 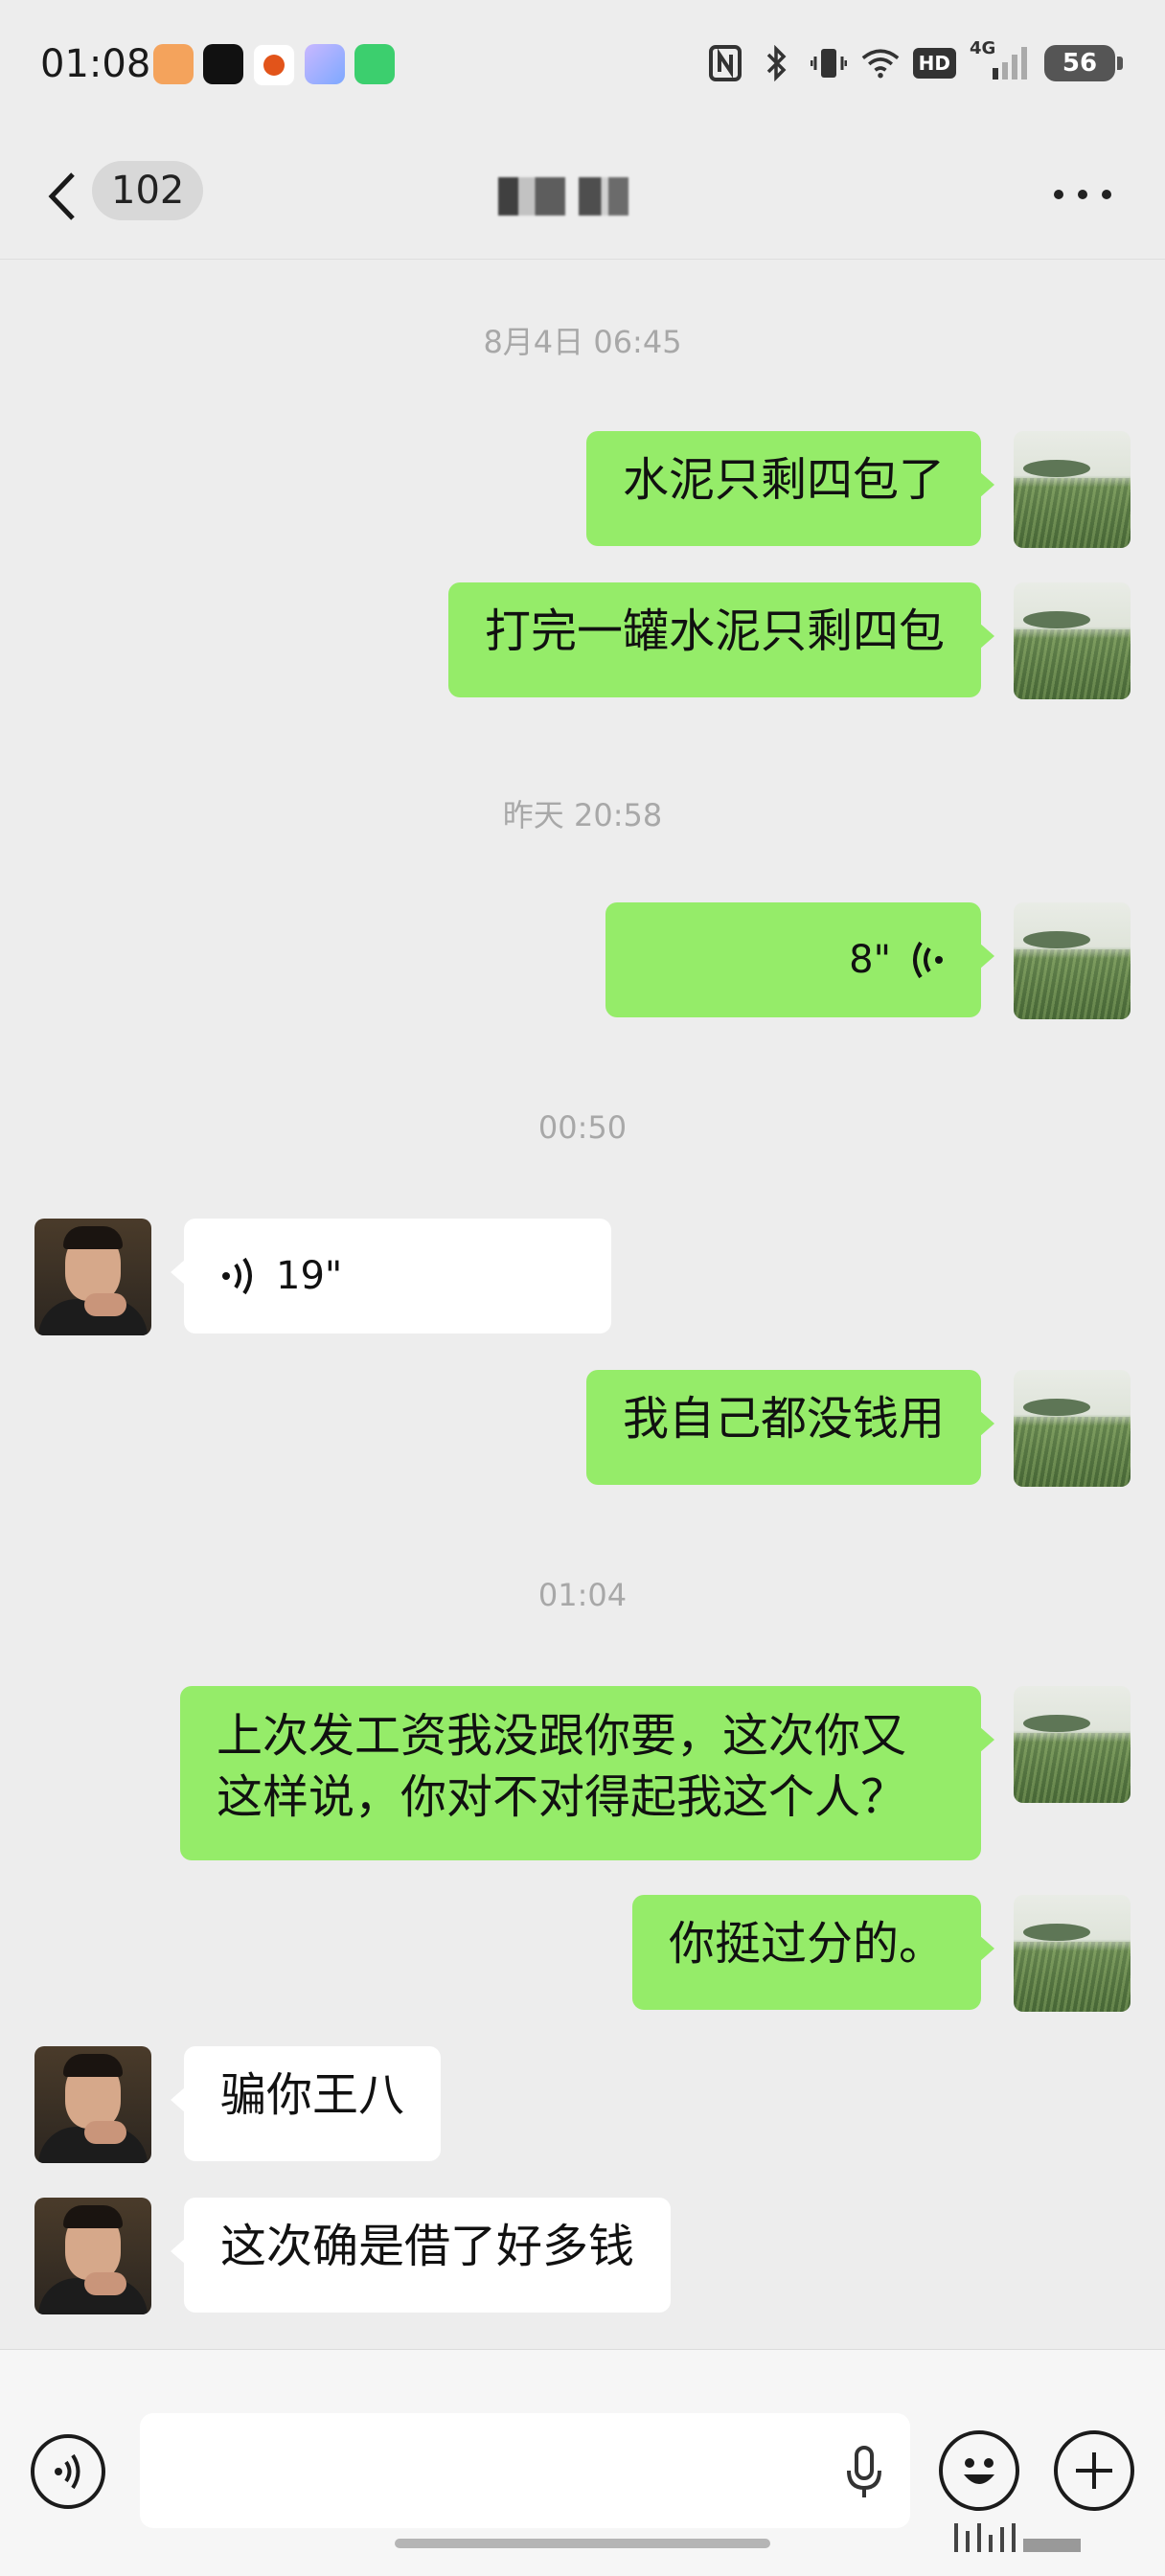 What do you see at coordinates (870, 960) in the screenshot?
I see `voice-duration: 8"` at bounding box center [870, 960].